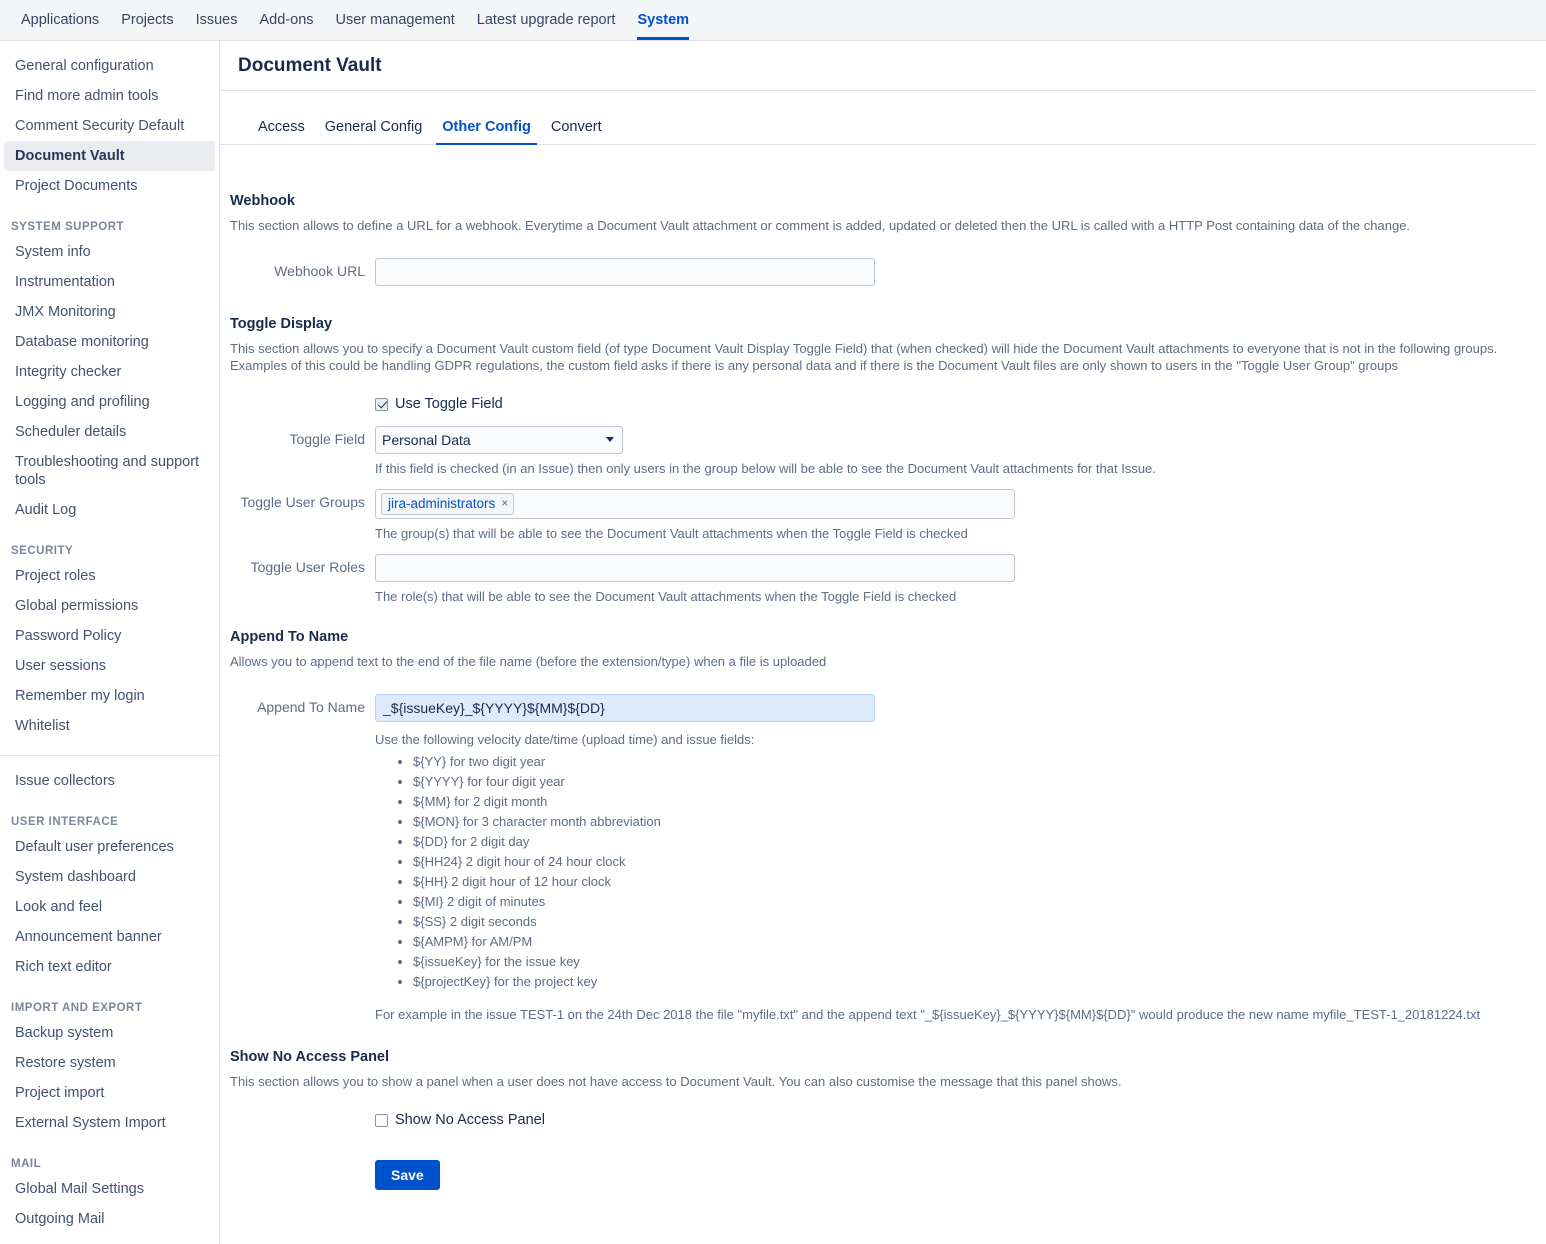  I want to click on webhook-url-input, so click(625, 272).